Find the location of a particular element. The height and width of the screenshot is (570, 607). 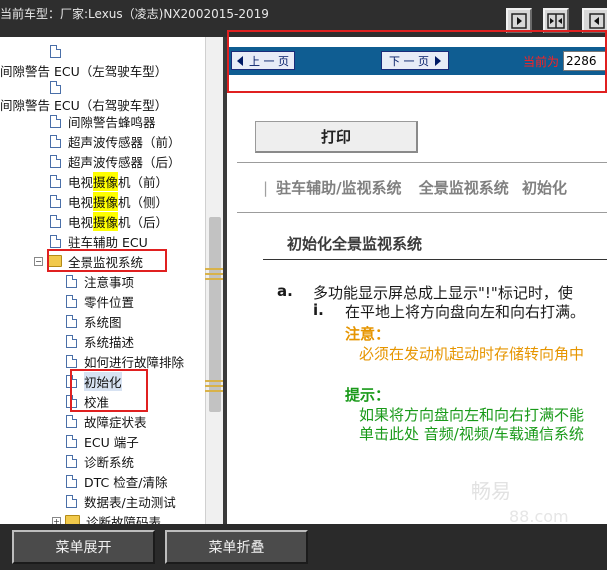

tree-item-label: ECU 端子 is located at coordinates (111, 442).